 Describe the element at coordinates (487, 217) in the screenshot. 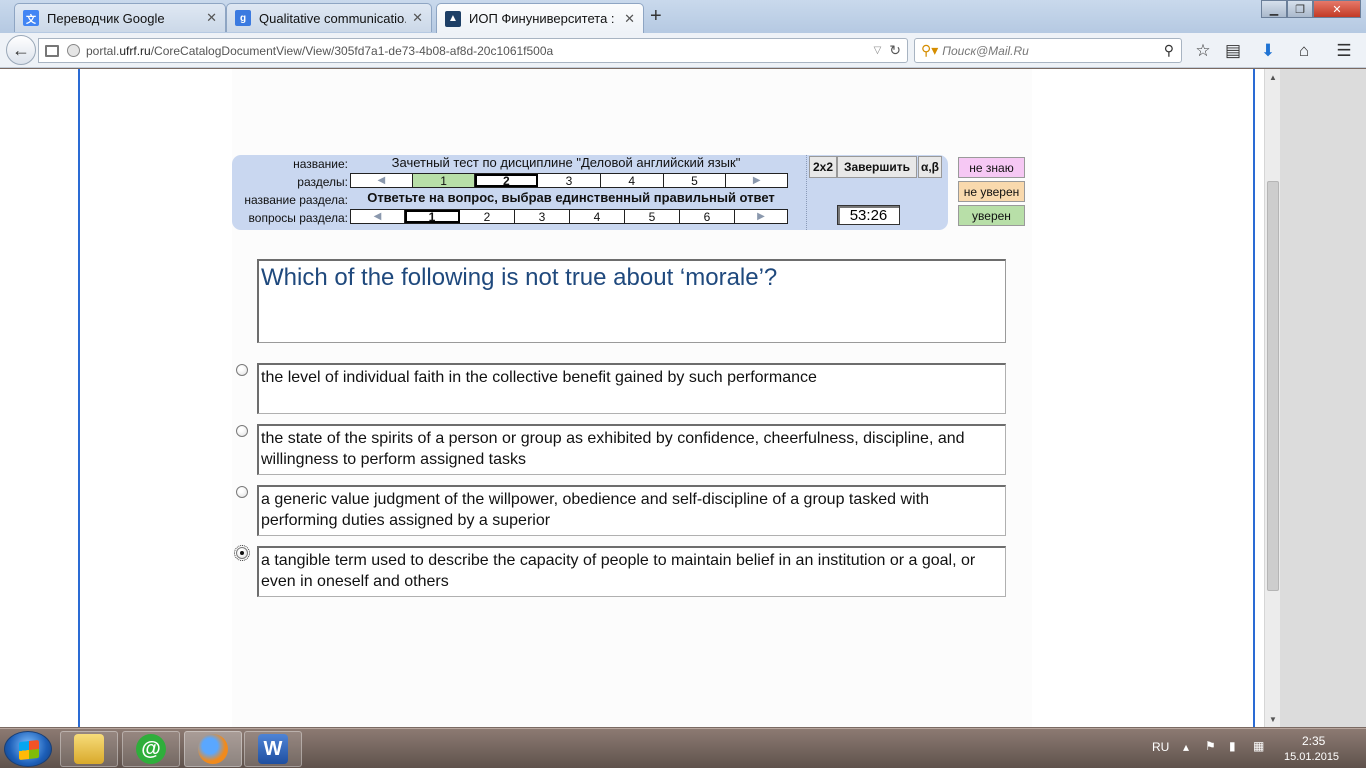

I see `question-2: 2` at that location.